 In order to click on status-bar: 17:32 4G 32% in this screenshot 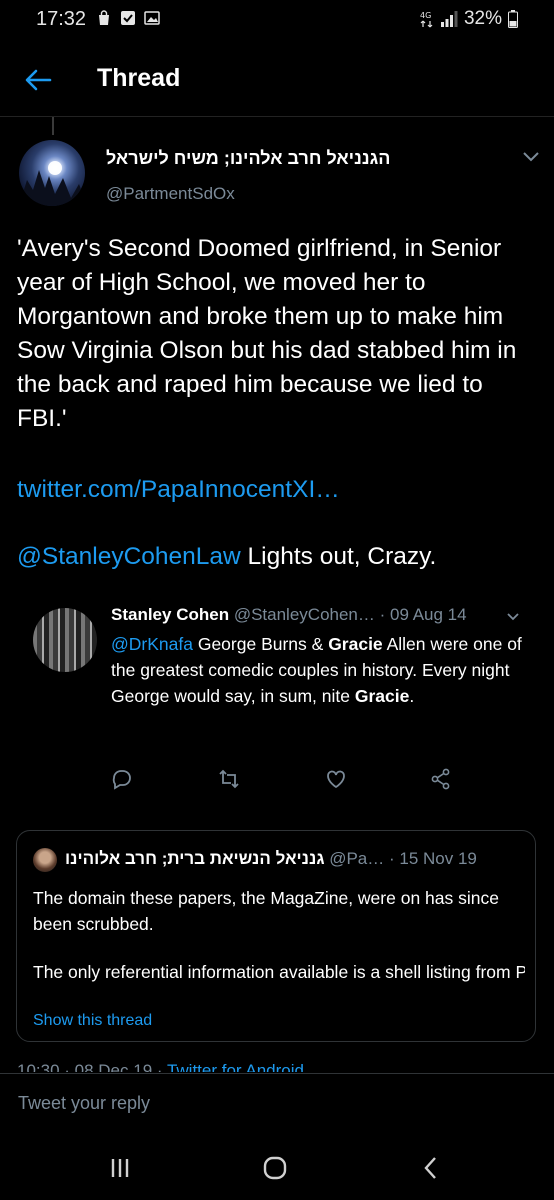, I will do `click(277, 21)`.